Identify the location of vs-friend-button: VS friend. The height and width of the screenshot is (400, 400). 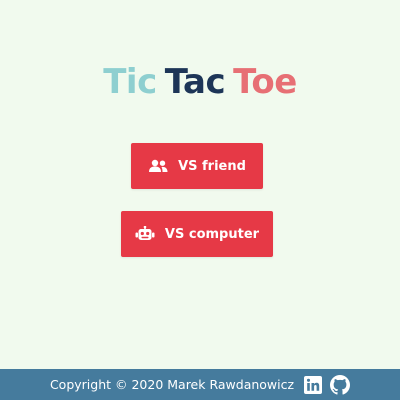
(197, 166).